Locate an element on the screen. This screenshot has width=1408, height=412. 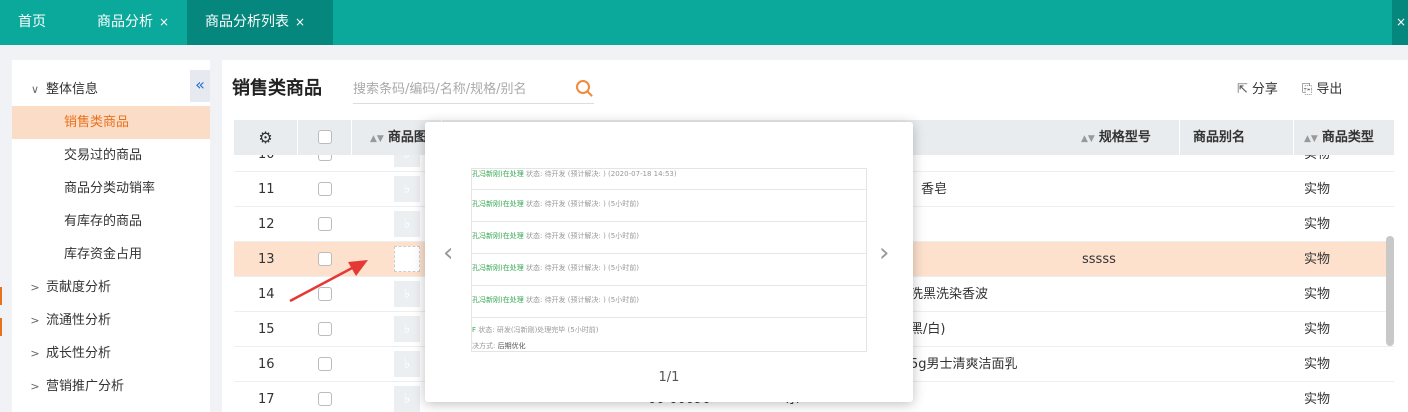
tab-bar: 首页 商品分析 × 商品分析列表 × × is located at coordinates (704, 22).